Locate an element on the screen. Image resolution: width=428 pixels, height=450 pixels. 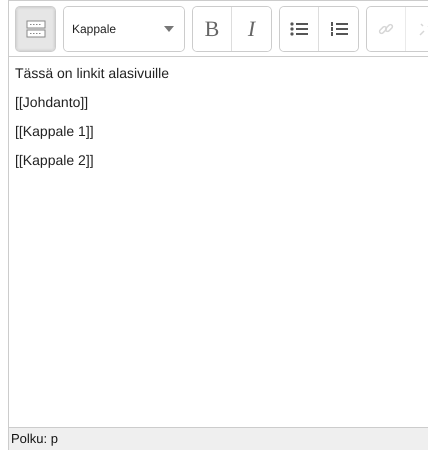
chain-link-icon is located at coordinates (386, 29).